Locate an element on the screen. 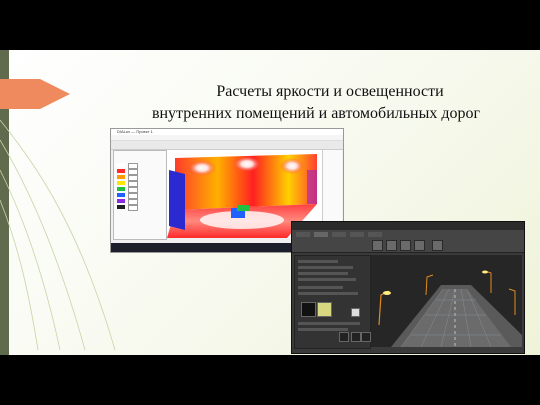 The height and width of the screenshot is (405, 540). project-tree-panel is located at coordinates (332, 302).